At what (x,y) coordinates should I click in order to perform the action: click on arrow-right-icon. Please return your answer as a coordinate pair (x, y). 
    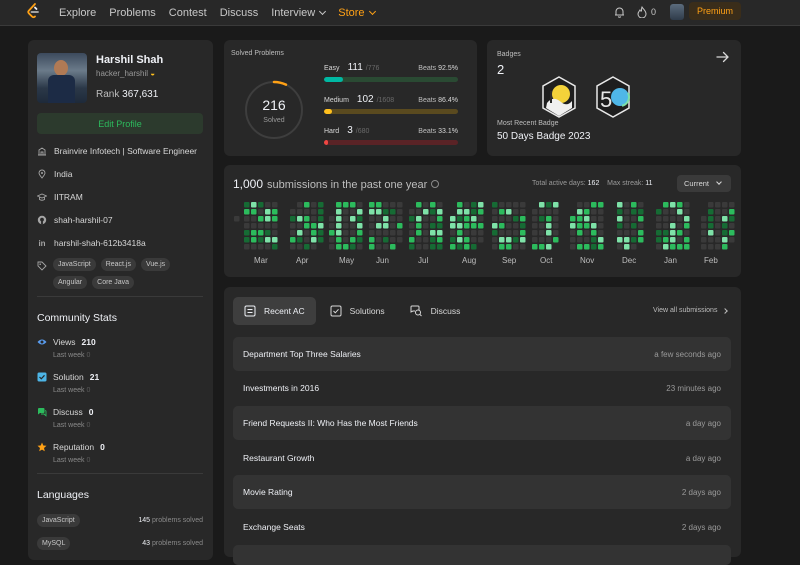
    Looking at the image, I should click on (723, 57).